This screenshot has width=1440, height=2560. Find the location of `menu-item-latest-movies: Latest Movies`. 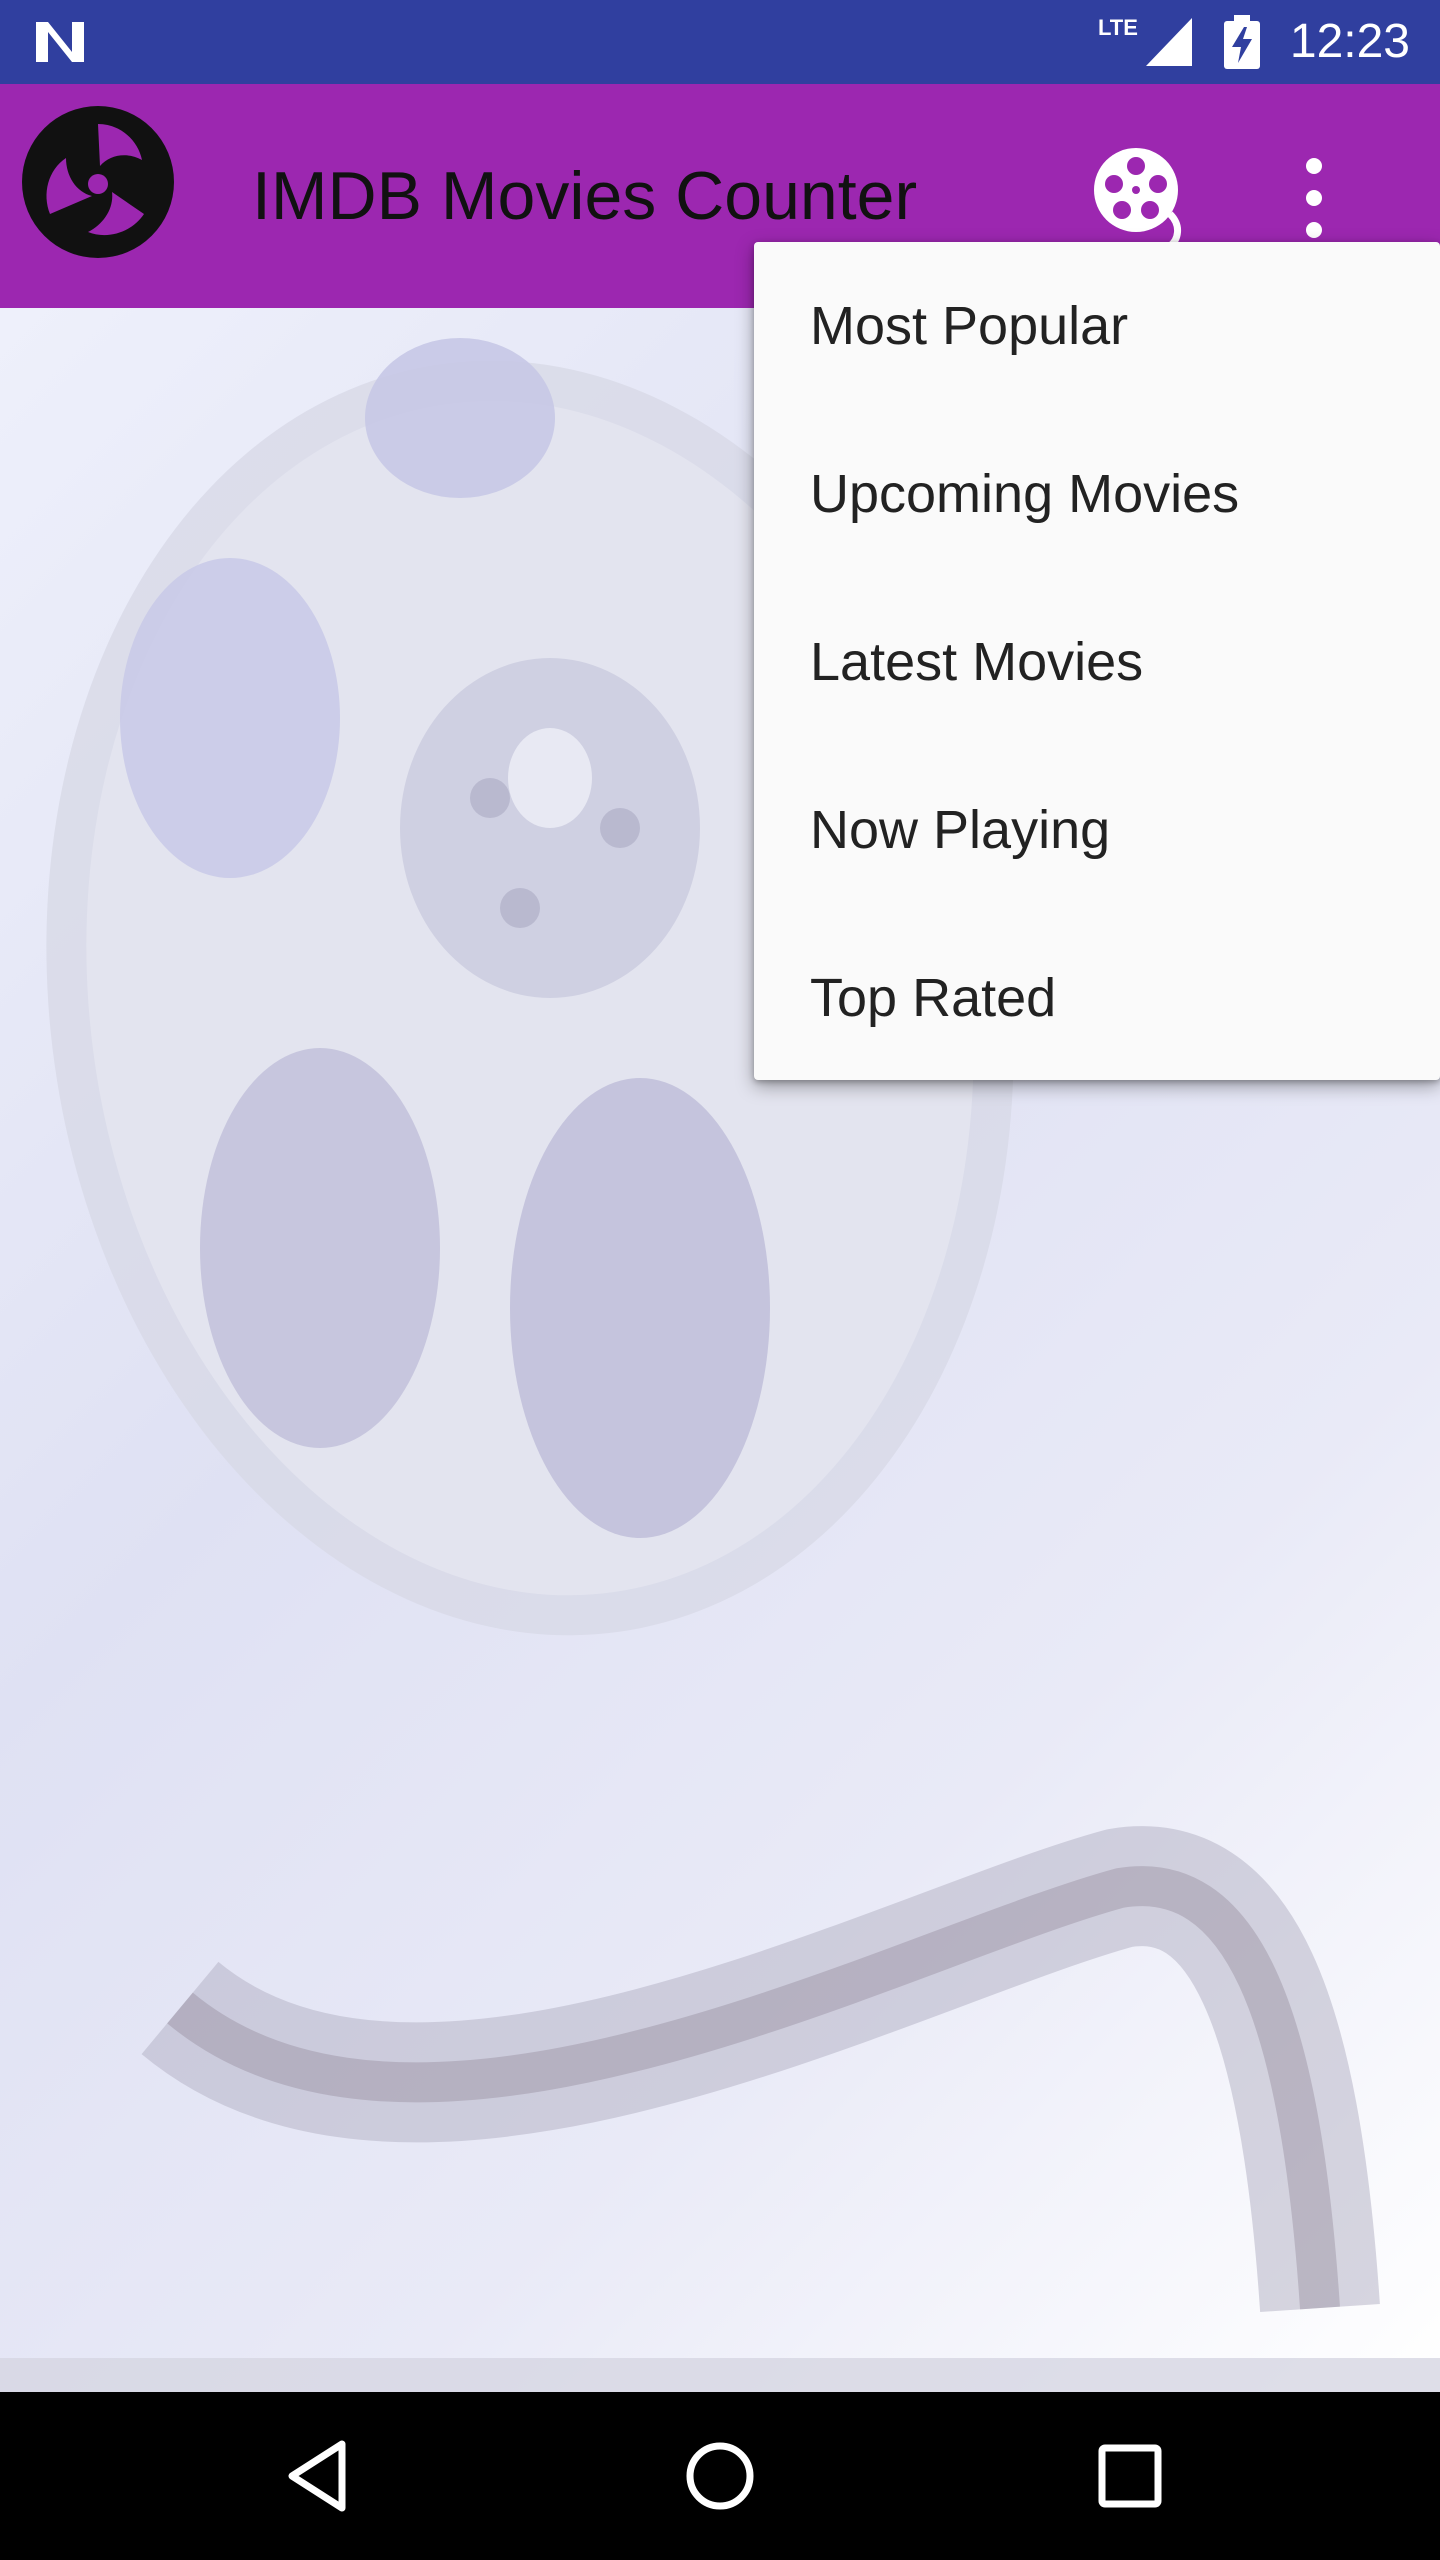

menu-item-latest-movies: Latest Movies is located at coordinates (1097, 662).